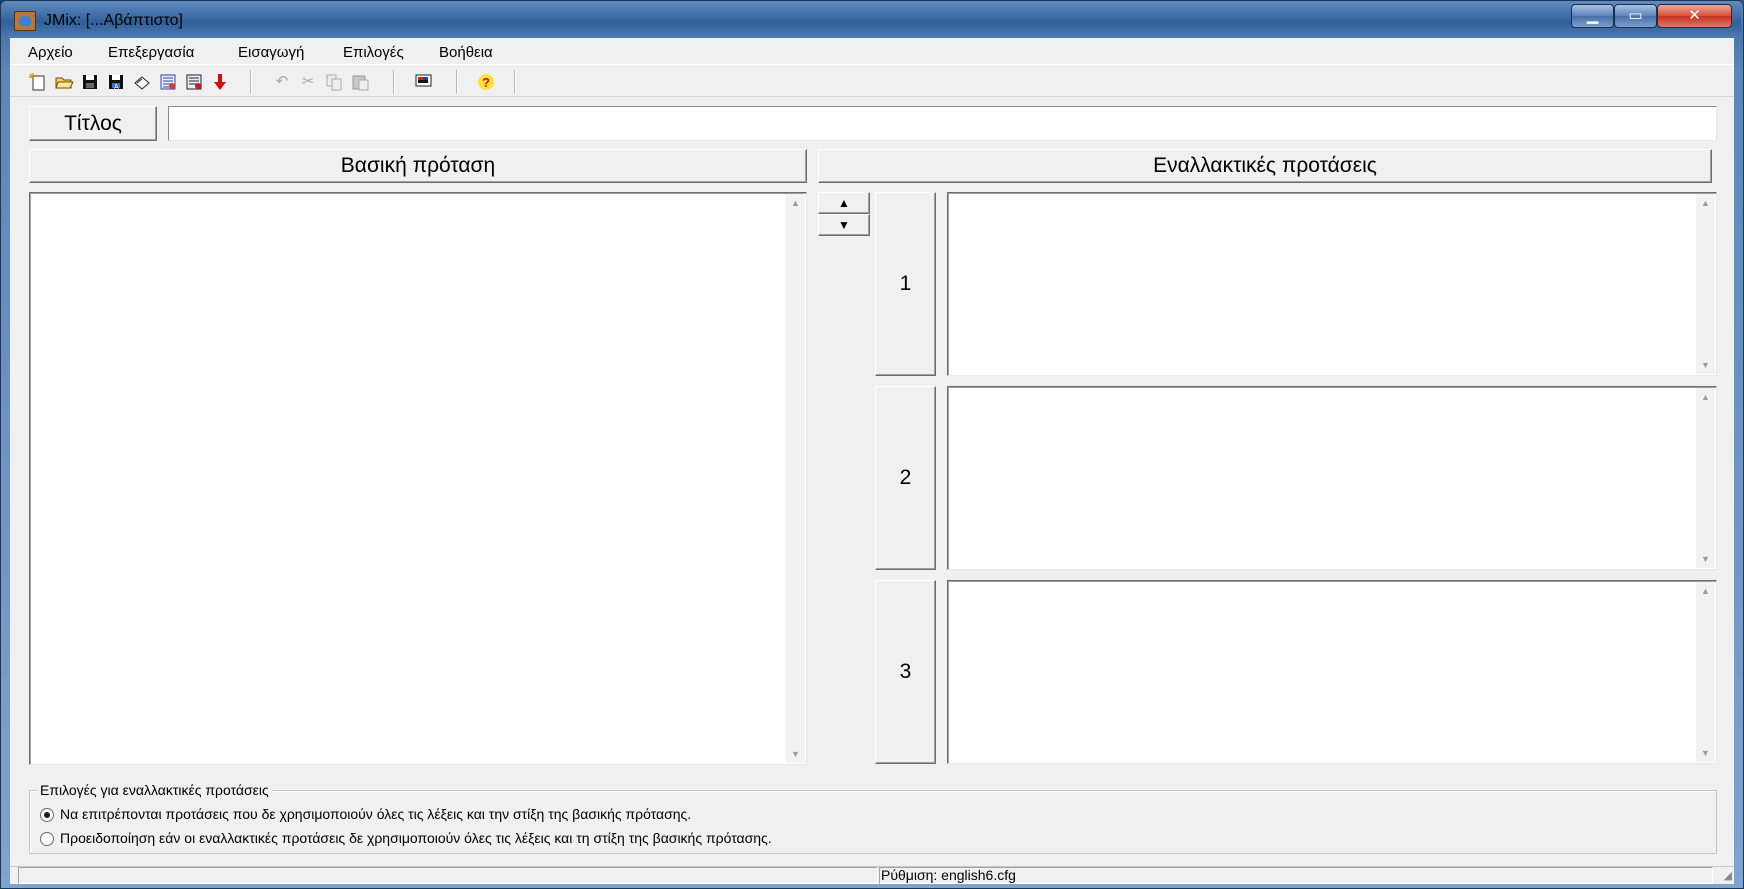 This screenshot has height=889, width=1744. I want to click on copy-icon, so click(334, 82).